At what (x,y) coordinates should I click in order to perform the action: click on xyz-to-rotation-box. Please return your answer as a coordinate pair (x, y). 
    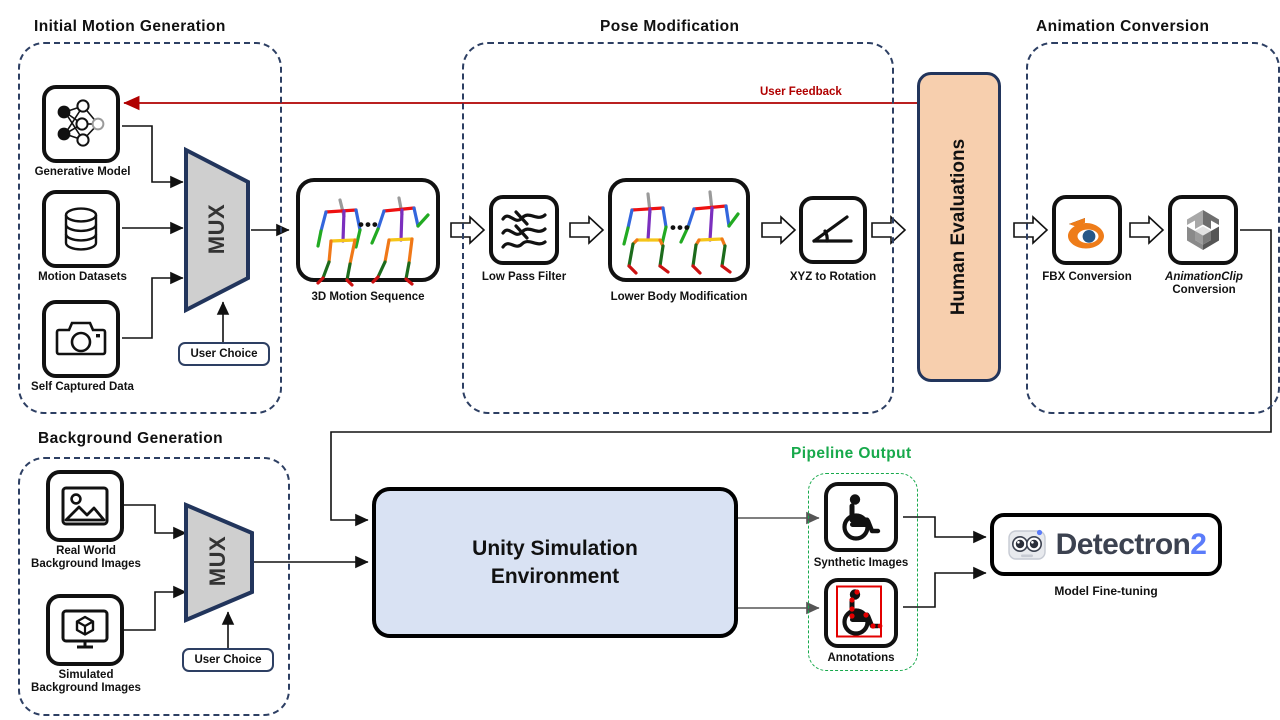
    Looking at the image, I should click on (833, 230).